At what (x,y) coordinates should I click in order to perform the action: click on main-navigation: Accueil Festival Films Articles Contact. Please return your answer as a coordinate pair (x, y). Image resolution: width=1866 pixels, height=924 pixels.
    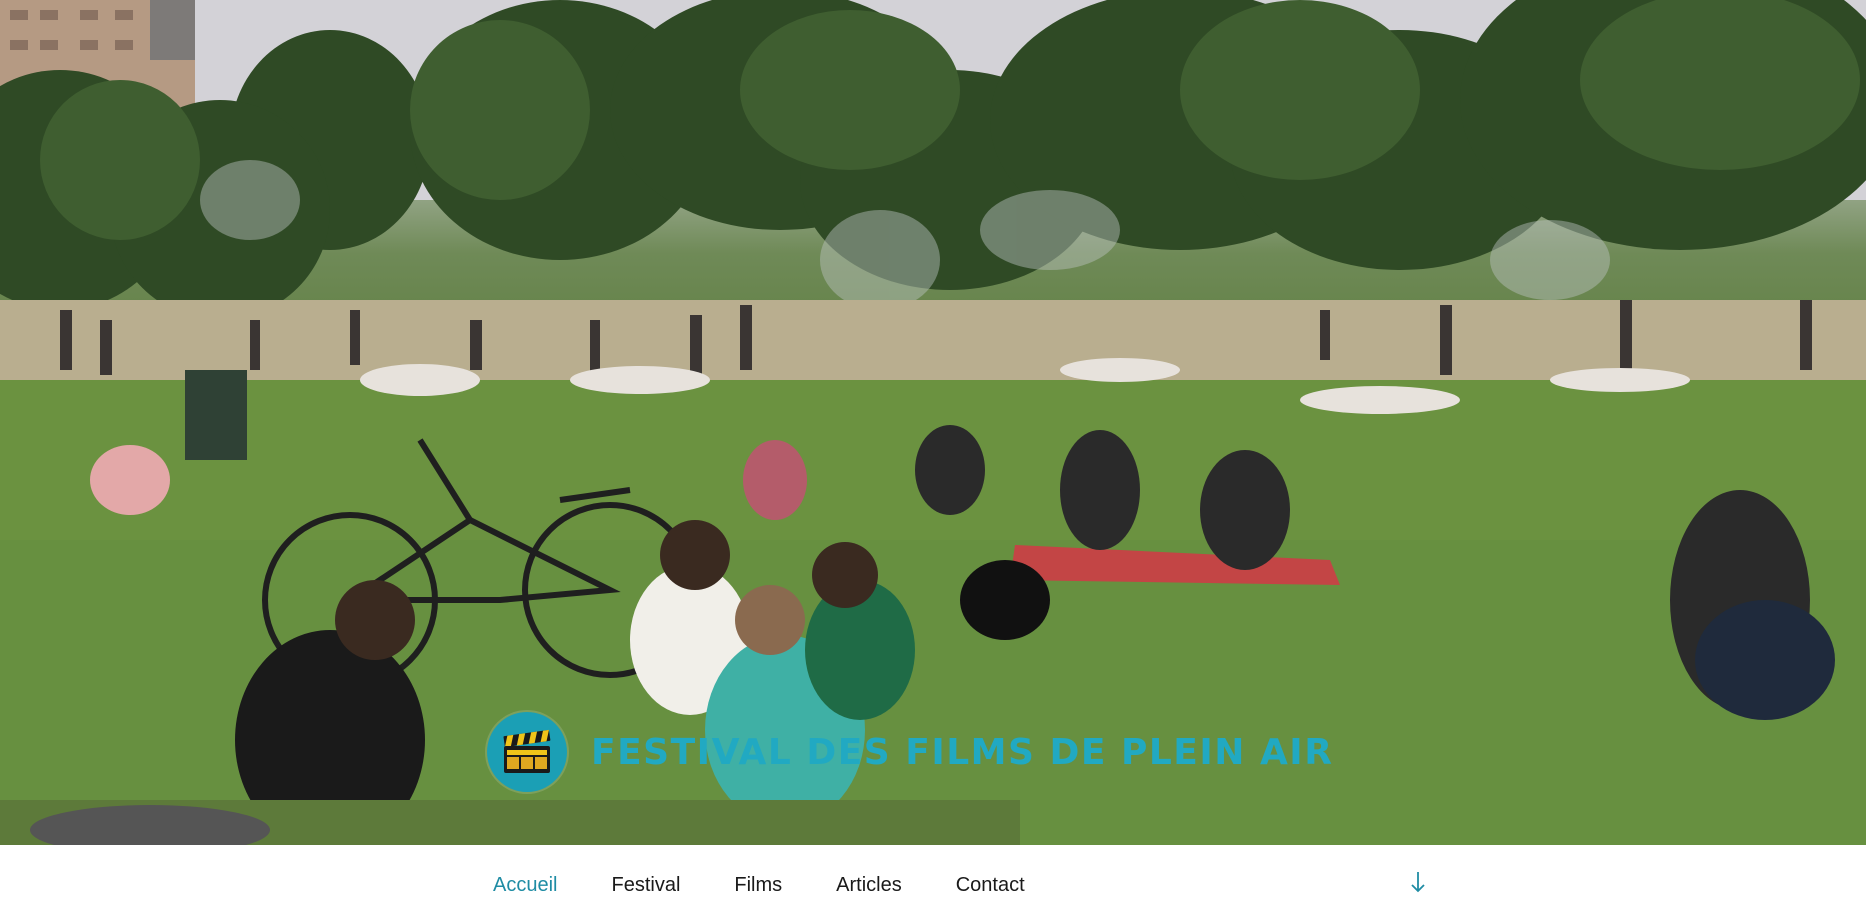
    Looking at the image, I should click on (933, 884).